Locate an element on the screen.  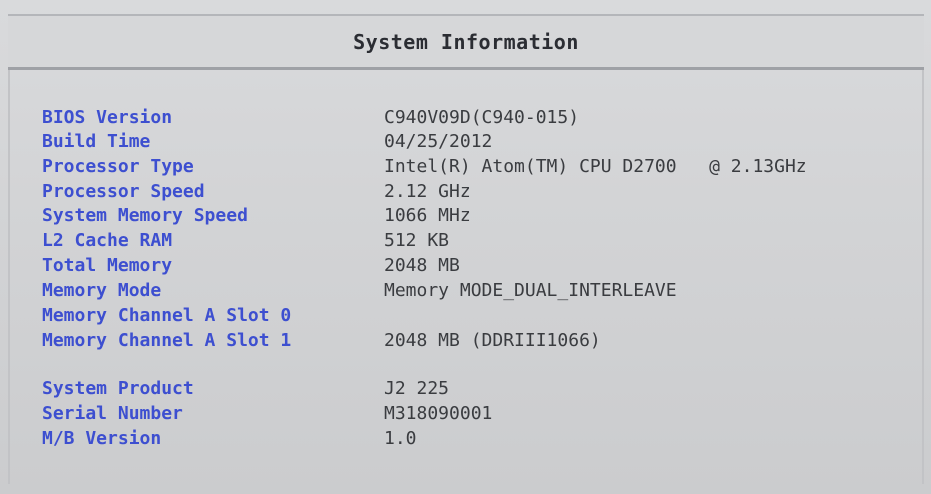
processor-type-value: Intel(R) Atom(TM) CPU D2700 @ 2.13GHz is located at coordinates (595, 166).